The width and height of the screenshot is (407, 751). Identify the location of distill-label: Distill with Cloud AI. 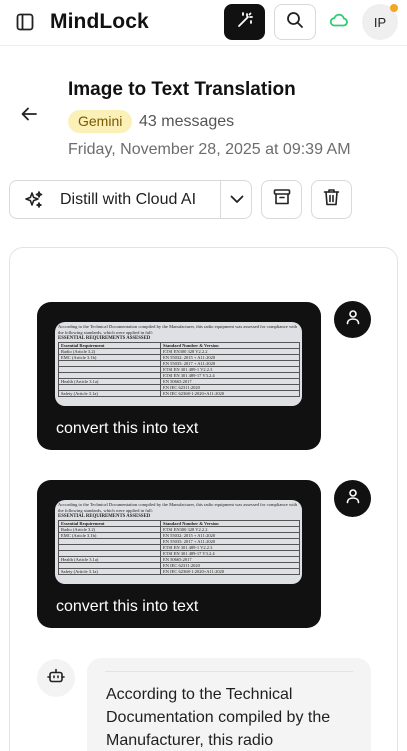
(128, 199).